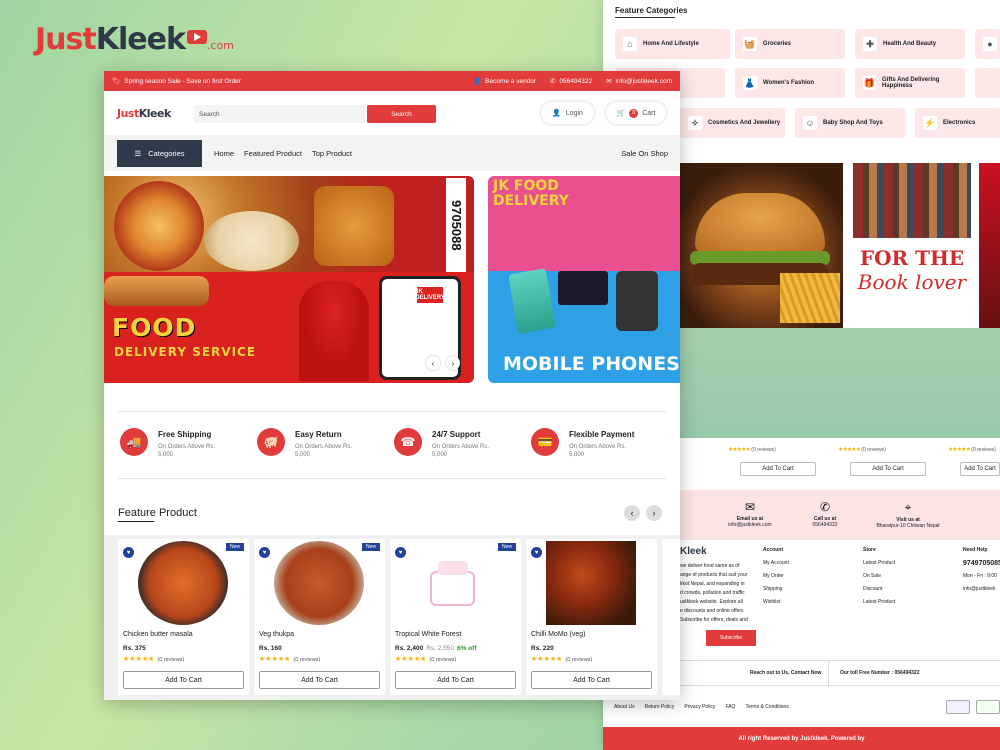  I want to click on footer-link-terms: Terms & Conditions, so click(766, 707).